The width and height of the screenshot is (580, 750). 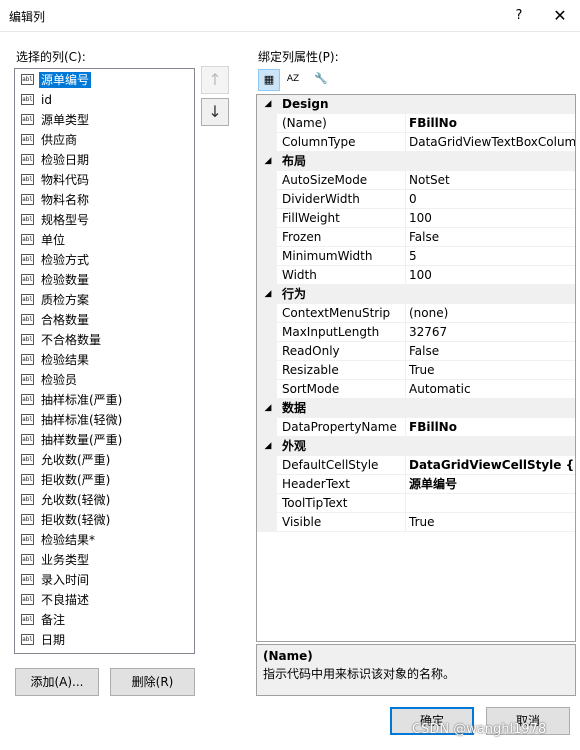 I want to click on column-list-item: abl 允收数(轻微), so click(x=104, y=499).